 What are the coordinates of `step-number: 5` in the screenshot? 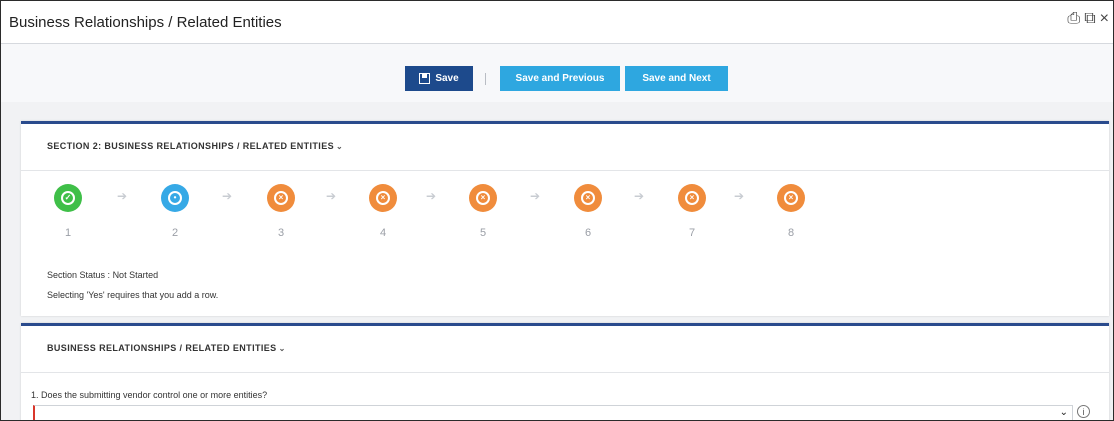 It's located at (483, 233).